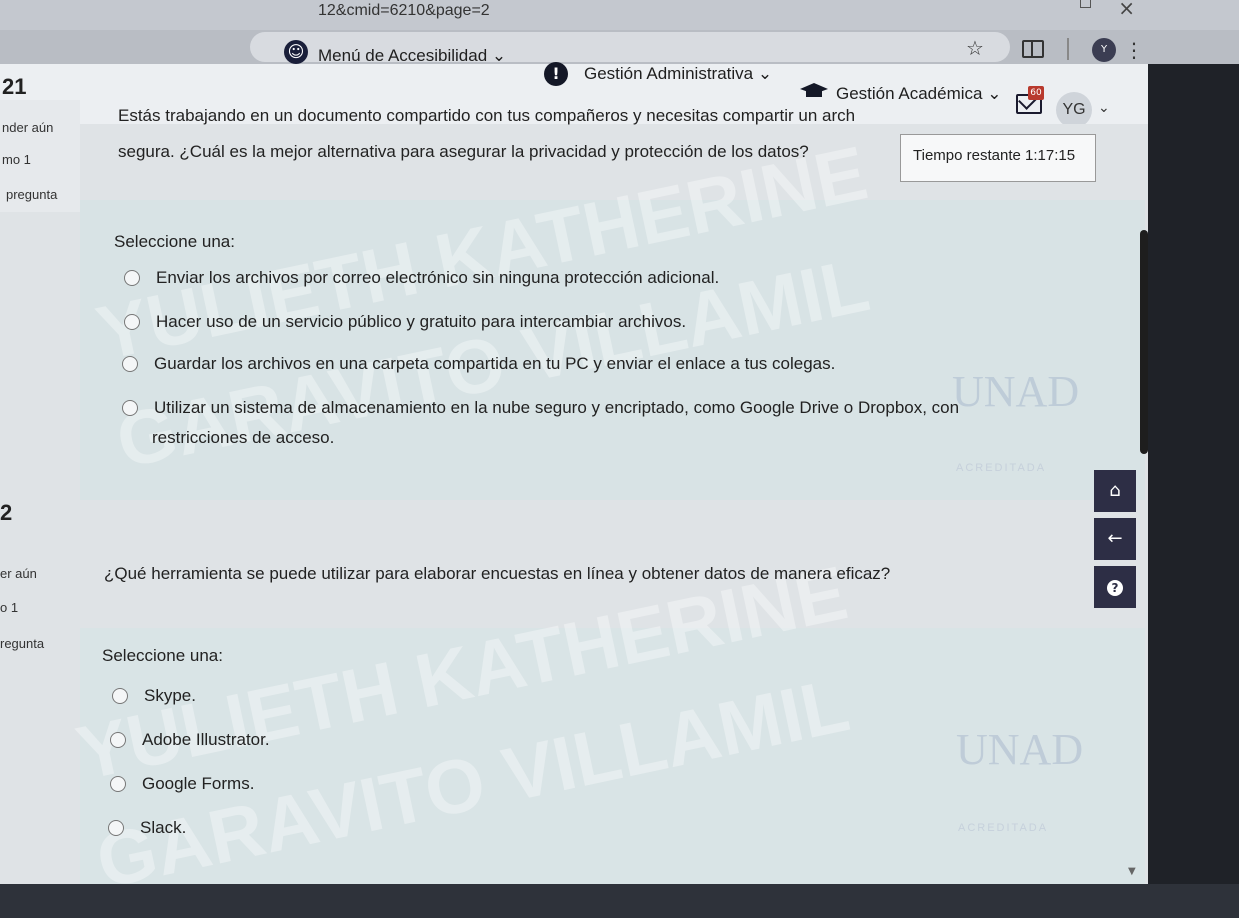 The image size is (1239, 918). What do you see at coordinates (619, 901) in the screenshot?
I see `screen-bezel-bottom` at bounding box center [619, 901].